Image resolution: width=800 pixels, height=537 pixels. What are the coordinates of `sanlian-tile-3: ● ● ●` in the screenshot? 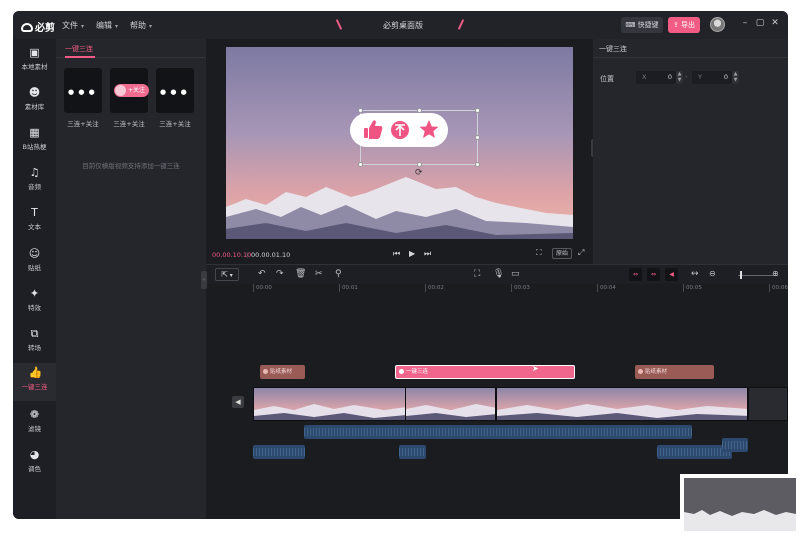 It's located at (175, 90).